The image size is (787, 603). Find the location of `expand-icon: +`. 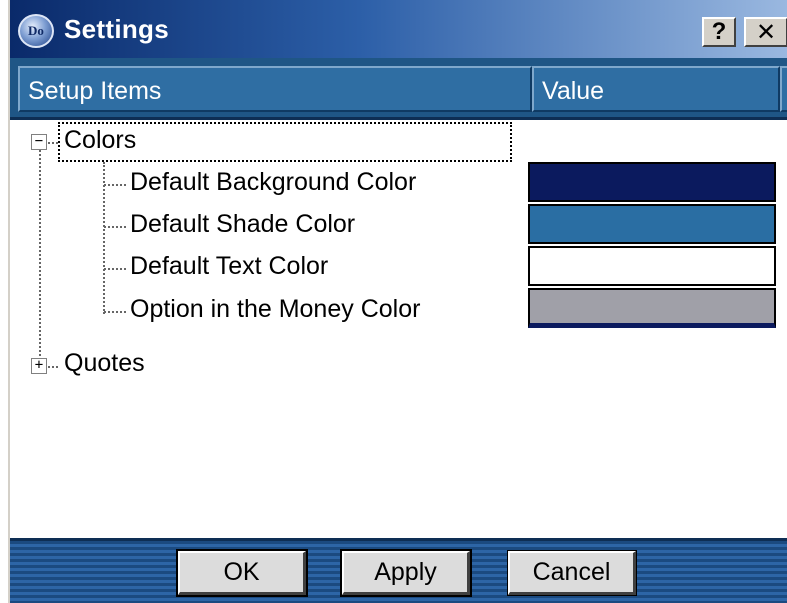

expand-icon: + is located at coordinates (39, 366).